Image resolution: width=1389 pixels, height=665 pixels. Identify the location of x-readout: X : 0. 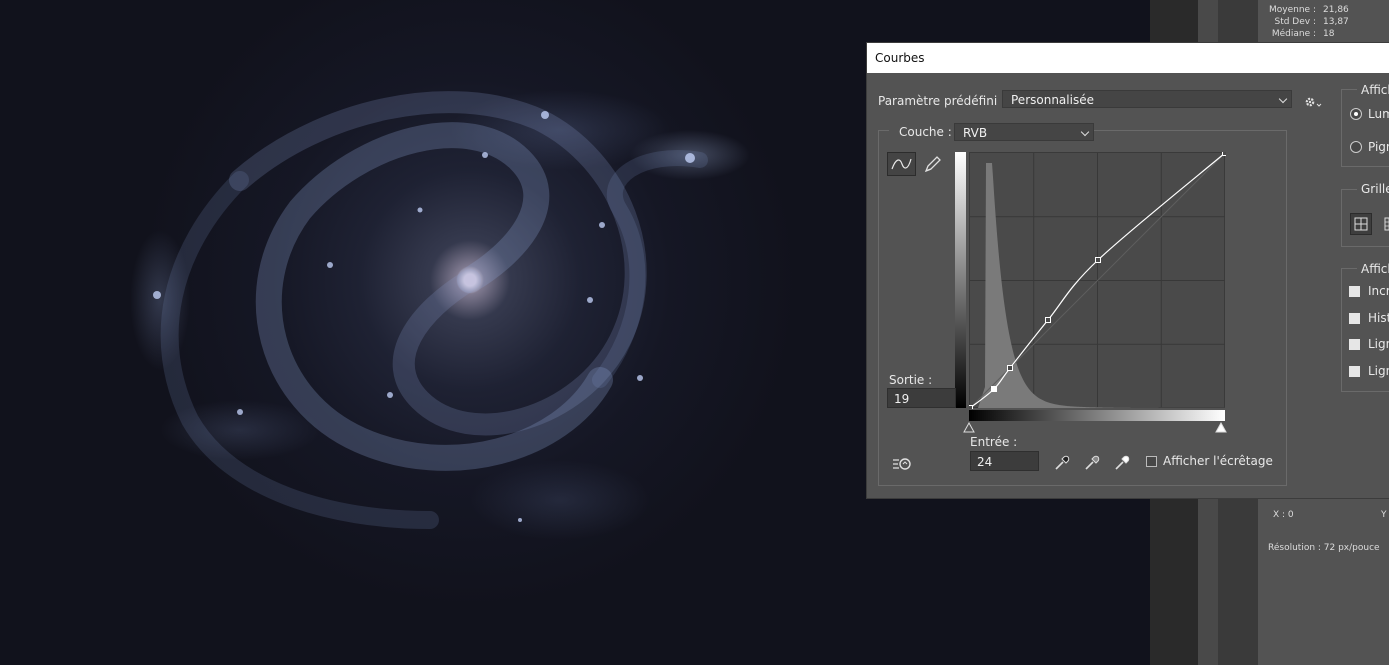
(1283, 515).